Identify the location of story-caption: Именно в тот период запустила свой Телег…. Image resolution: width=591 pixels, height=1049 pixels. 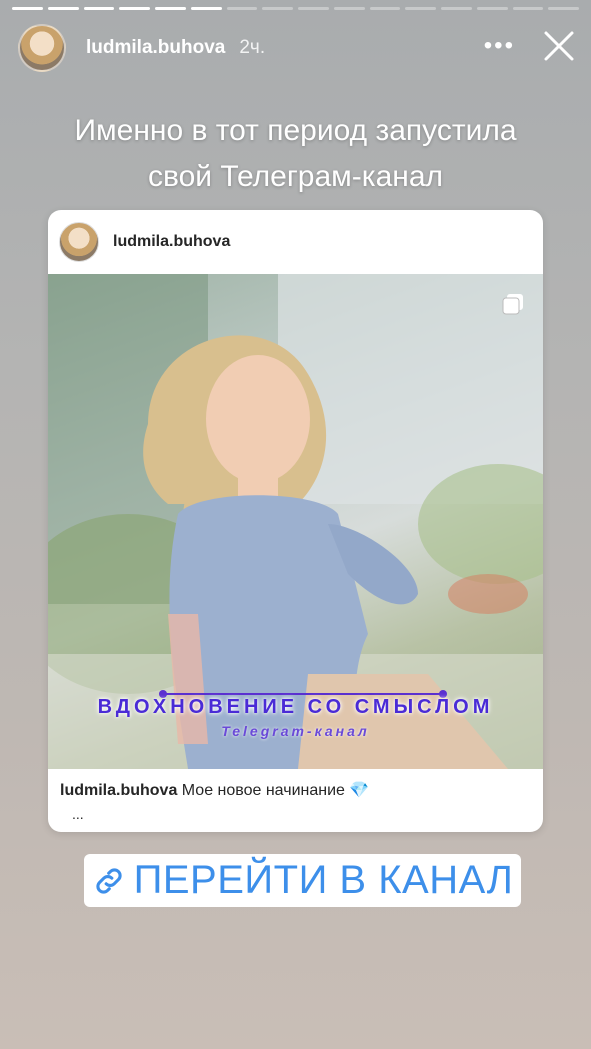
(295, 154).